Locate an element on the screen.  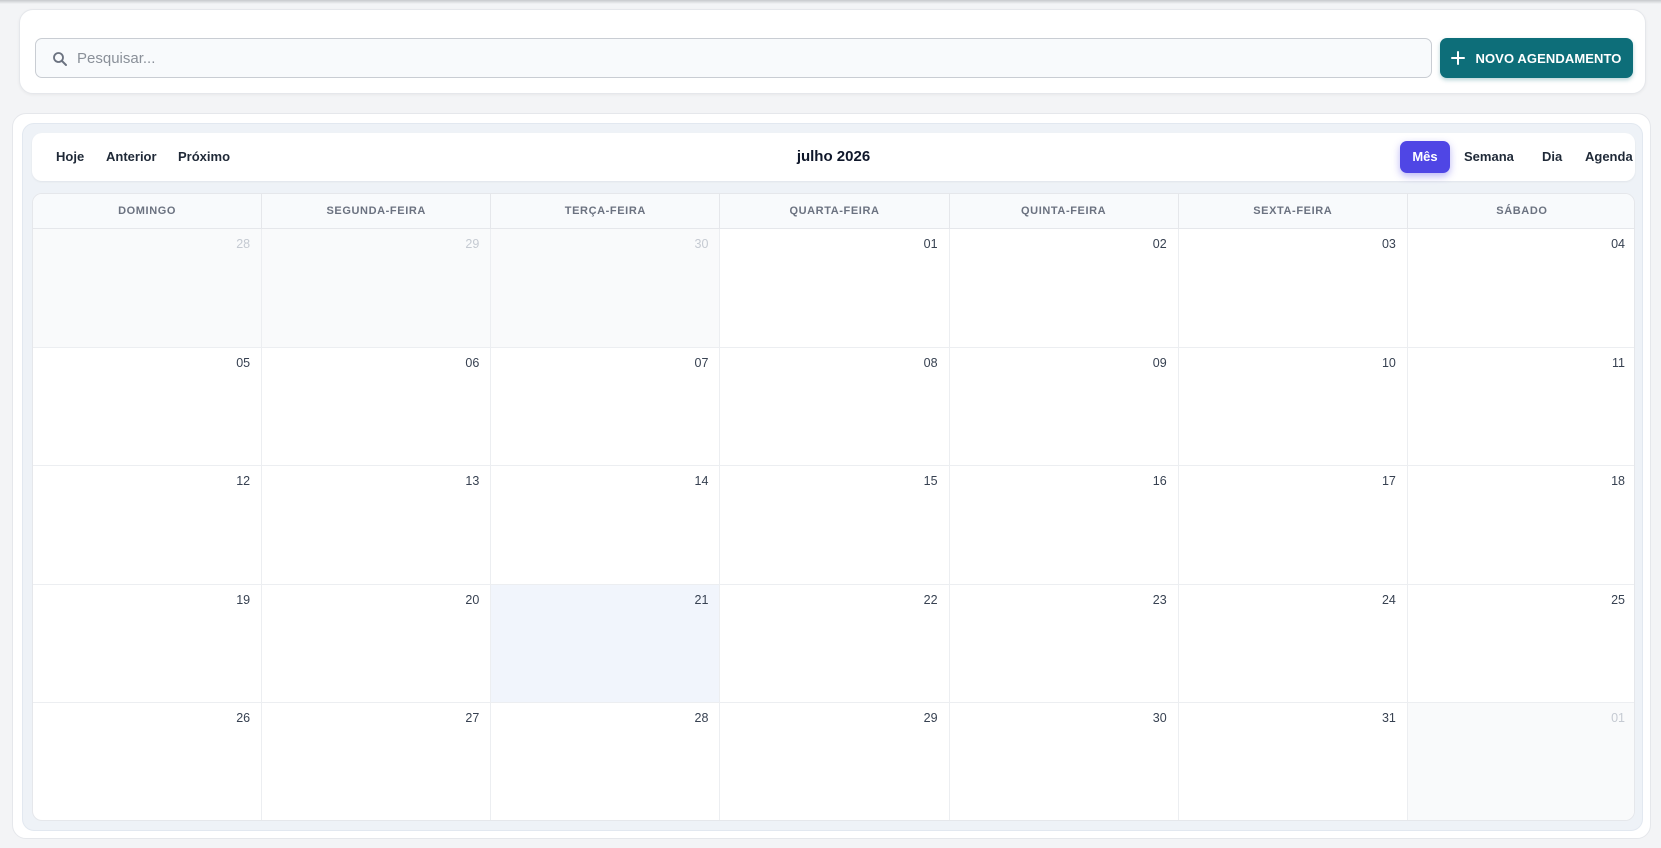
view-day-button: Dia is located at coordinates (1552, 157).